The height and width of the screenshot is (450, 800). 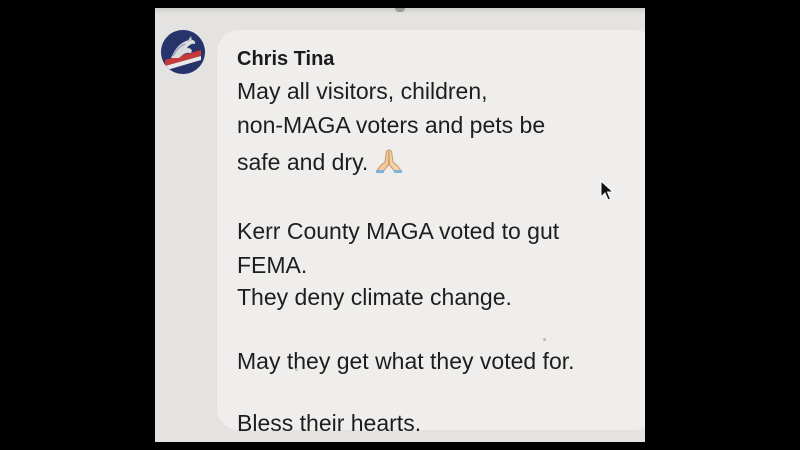 I want to click on message-line-8: Bless their hearts., so click(x=329, y=423).